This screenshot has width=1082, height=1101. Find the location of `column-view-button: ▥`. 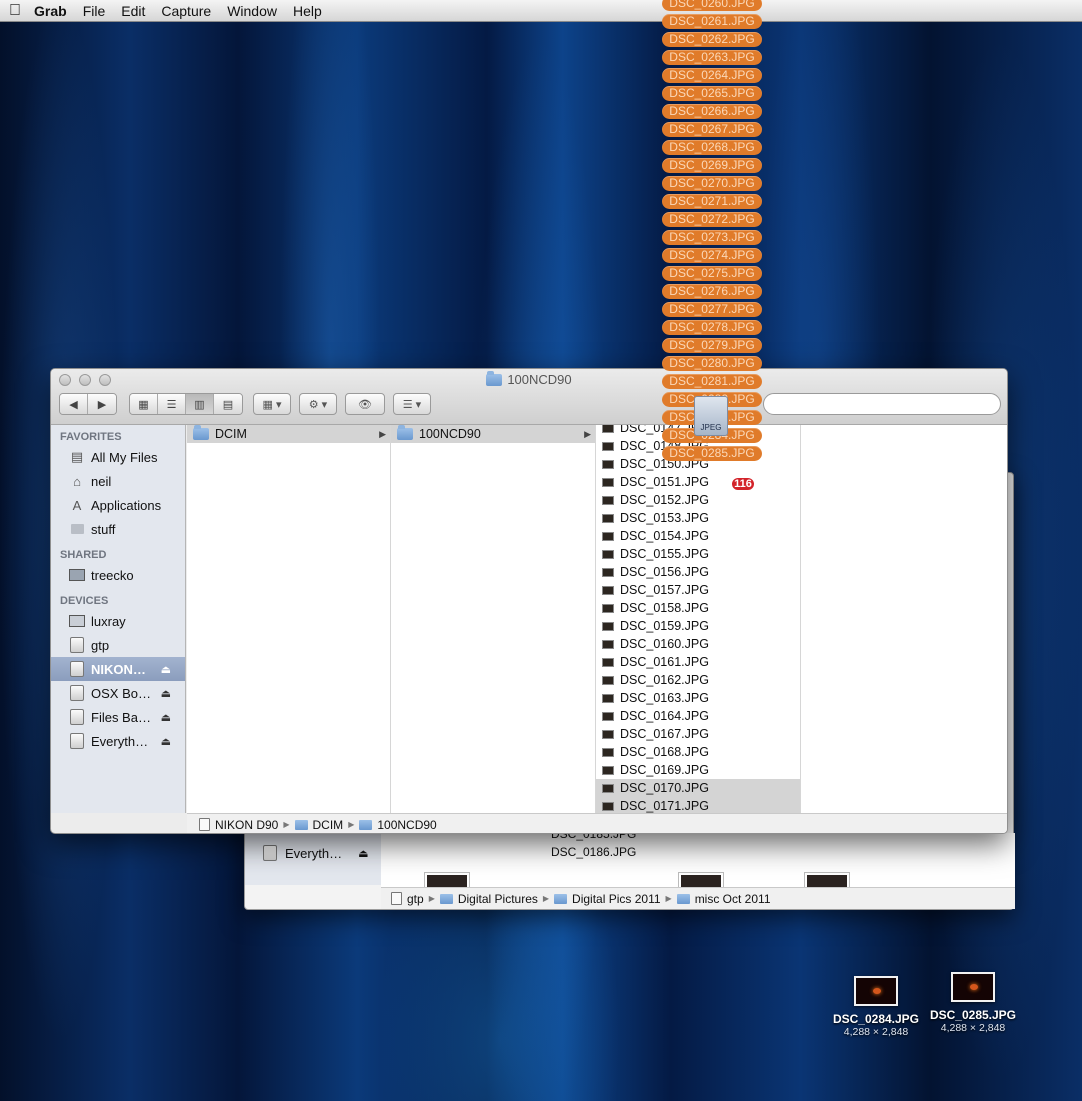

column-view-button: ▥ is located at coordinates (200, 404).